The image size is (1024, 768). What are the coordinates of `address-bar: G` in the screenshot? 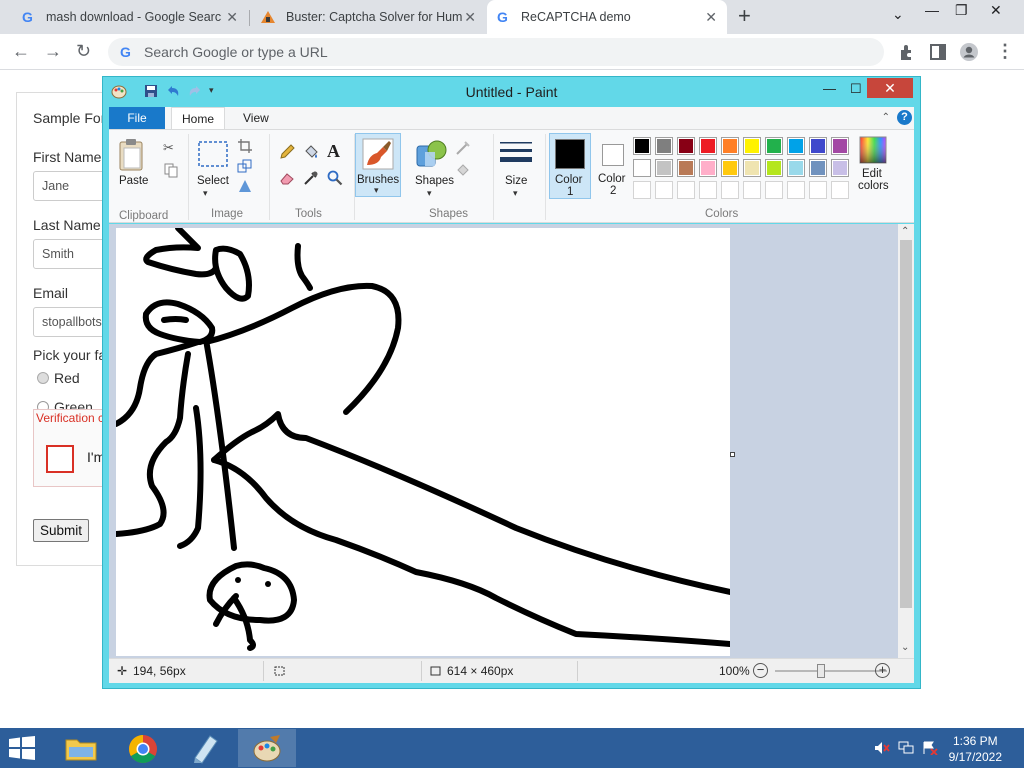 It's located at (496, 52).